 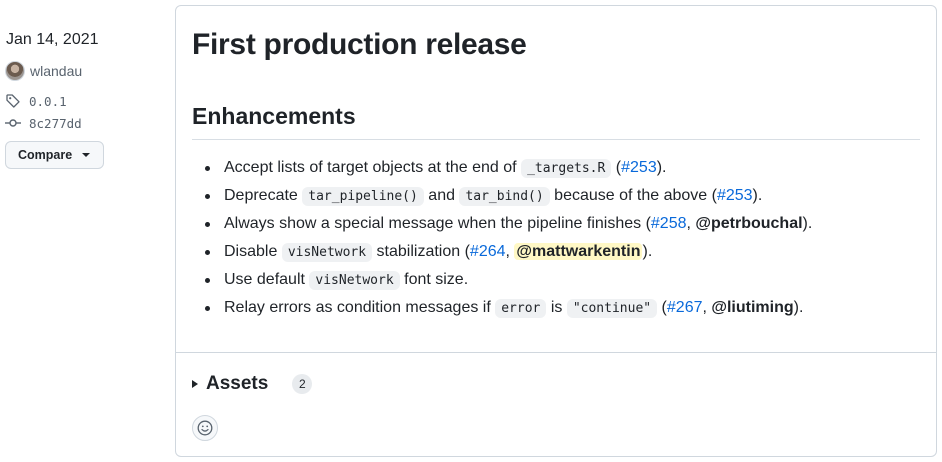 What do you see at coordinates (566, 168) in the screenshot?
I see `inline-code: _targets.R` at bounding box center [566, 168].